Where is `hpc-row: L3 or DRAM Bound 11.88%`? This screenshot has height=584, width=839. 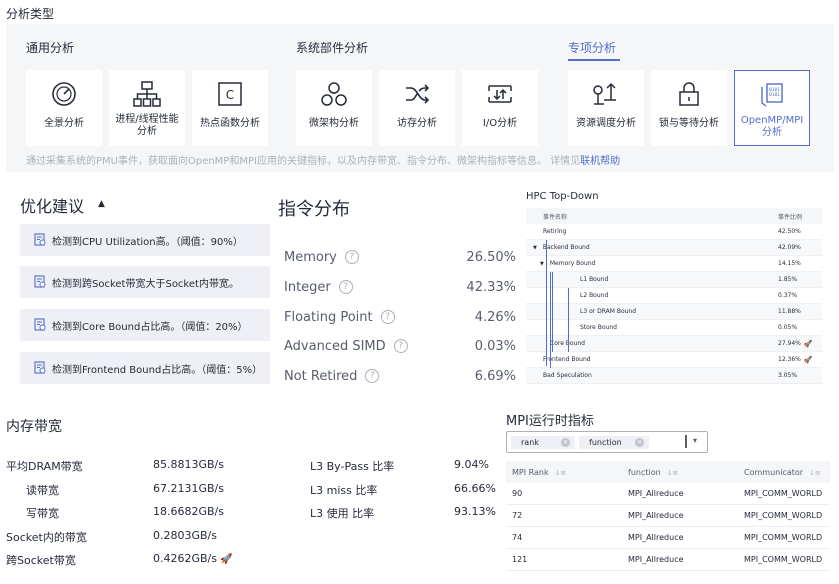
hpc-row: L3 or DRAM Bound 11.88% is located at coordinates (674, 312).